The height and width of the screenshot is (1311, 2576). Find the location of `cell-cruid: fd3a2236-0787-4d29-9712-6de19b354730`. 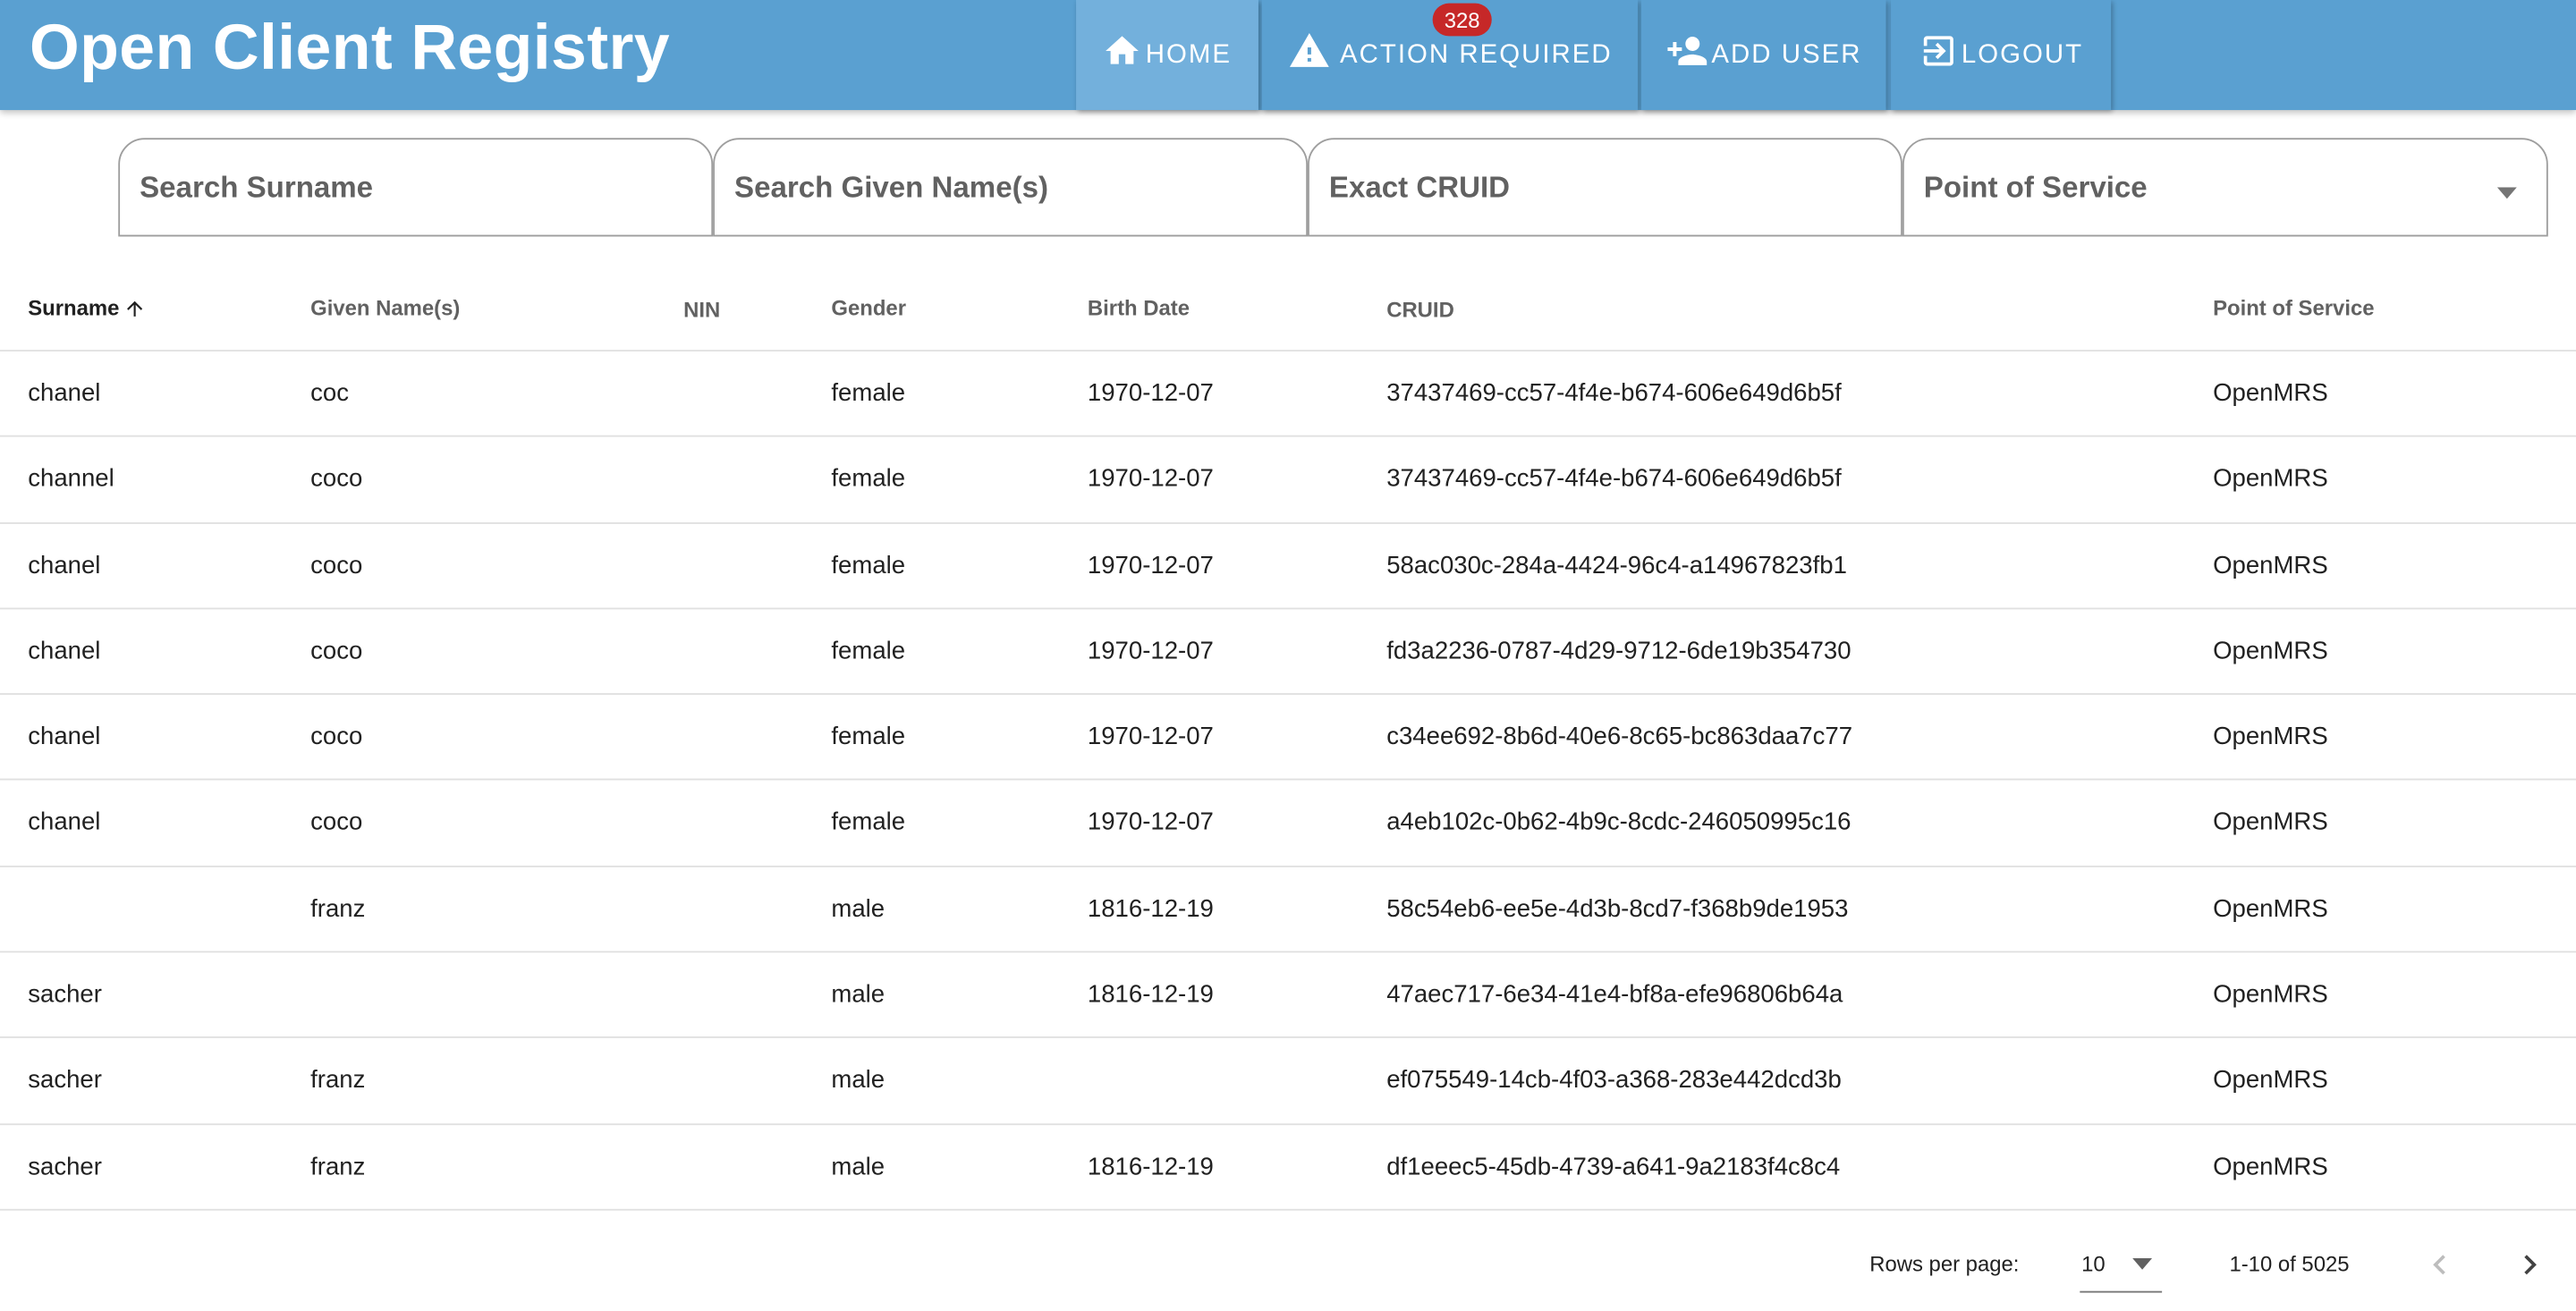

cell-cruid: fd3a2236-0787-4d29-9712-6de19b354730 is located at coordinates (1619, 651).